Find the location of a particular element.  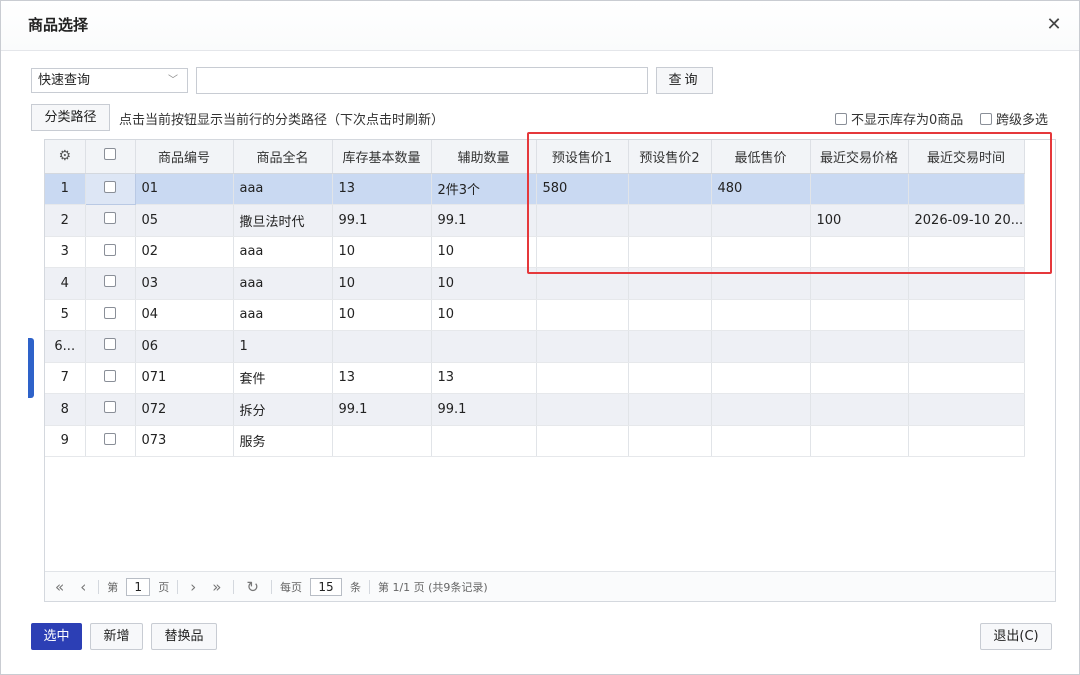

table-row: 1 01 aaa 13 2件3个 580 480 is located at coordinates (535, 188).